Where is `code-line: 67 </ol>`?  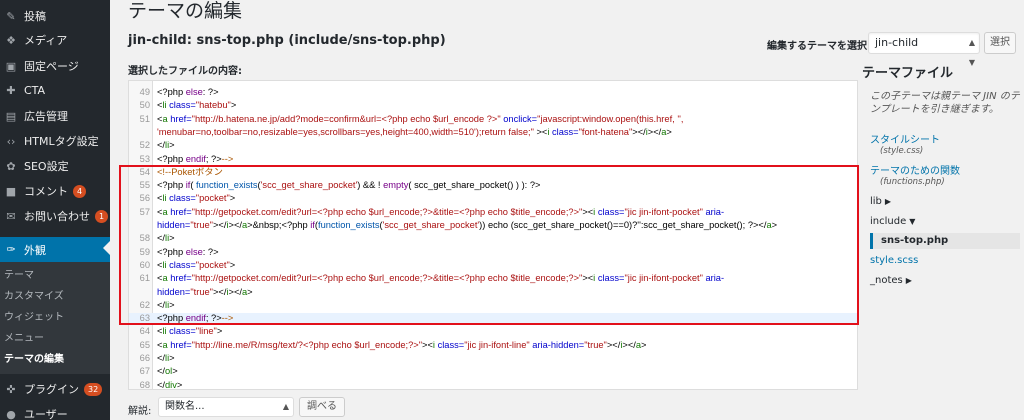 code-line: 67 </ol> is located at coordinates (493, 371).